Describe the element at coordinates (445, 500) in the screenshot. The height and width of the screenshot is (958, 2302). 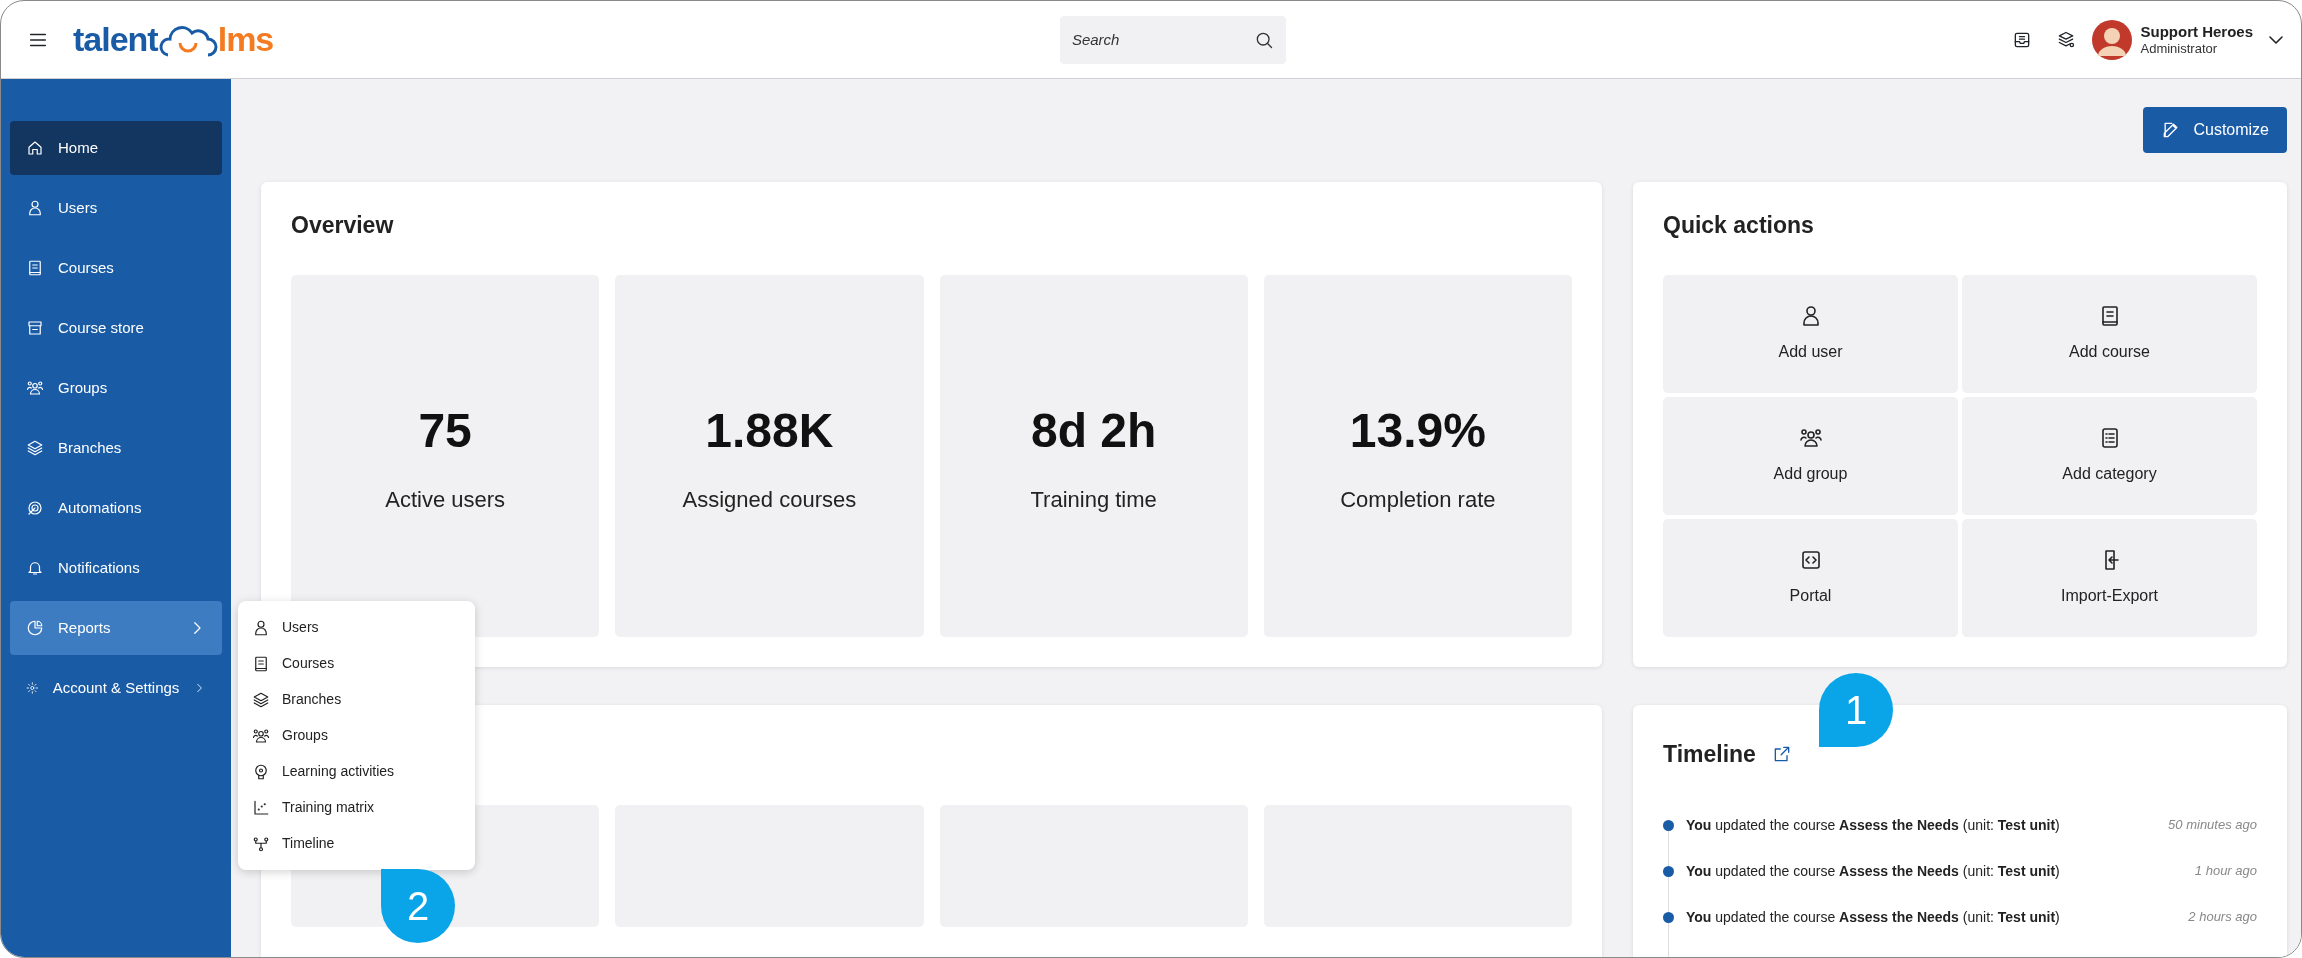
I see `stat-label: Active users` at that location.